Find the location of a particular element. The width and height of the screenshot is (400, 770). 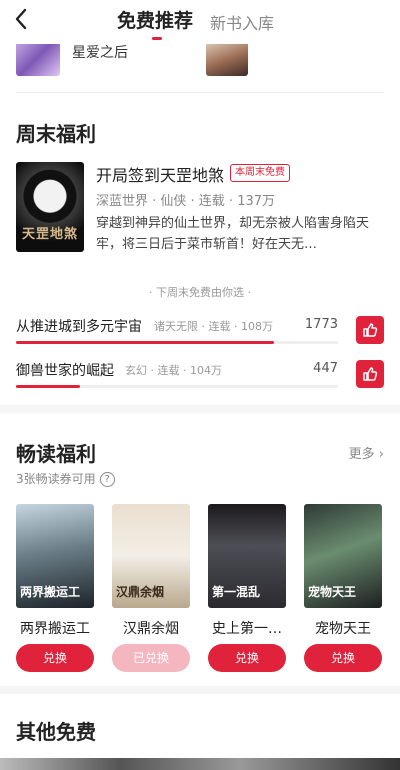

book-card: 汉鼎余烟 汉鼎余烟 已兑换 is located at coordinates (151, 588).